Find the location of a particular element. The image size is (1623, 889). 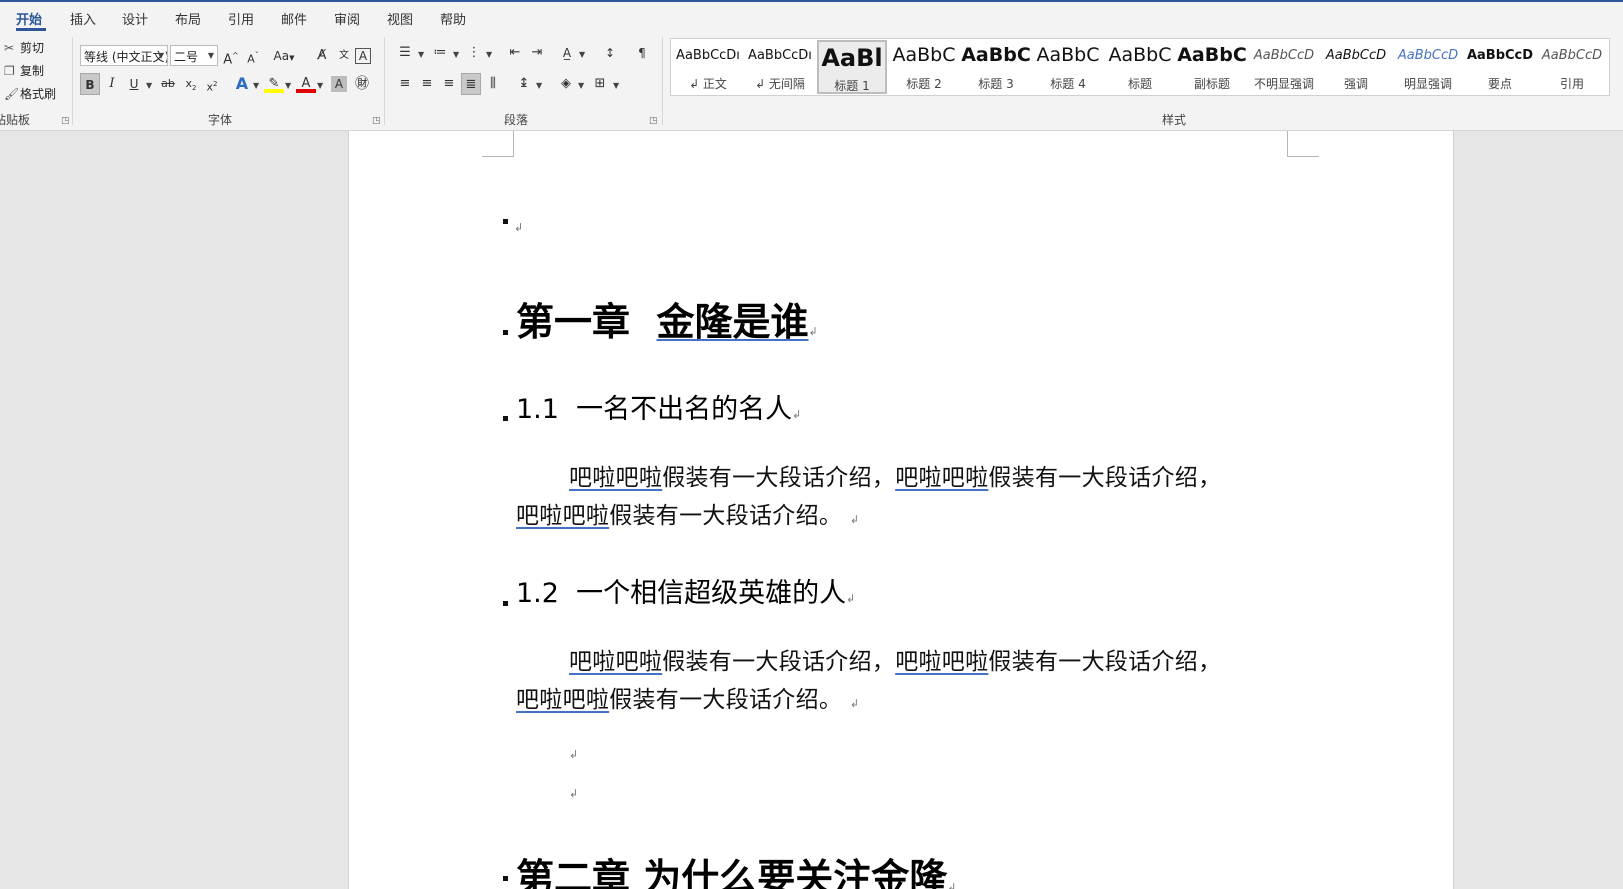

style-heading-3: AaBbC 标题 3 is located at coordinates (996, 67).